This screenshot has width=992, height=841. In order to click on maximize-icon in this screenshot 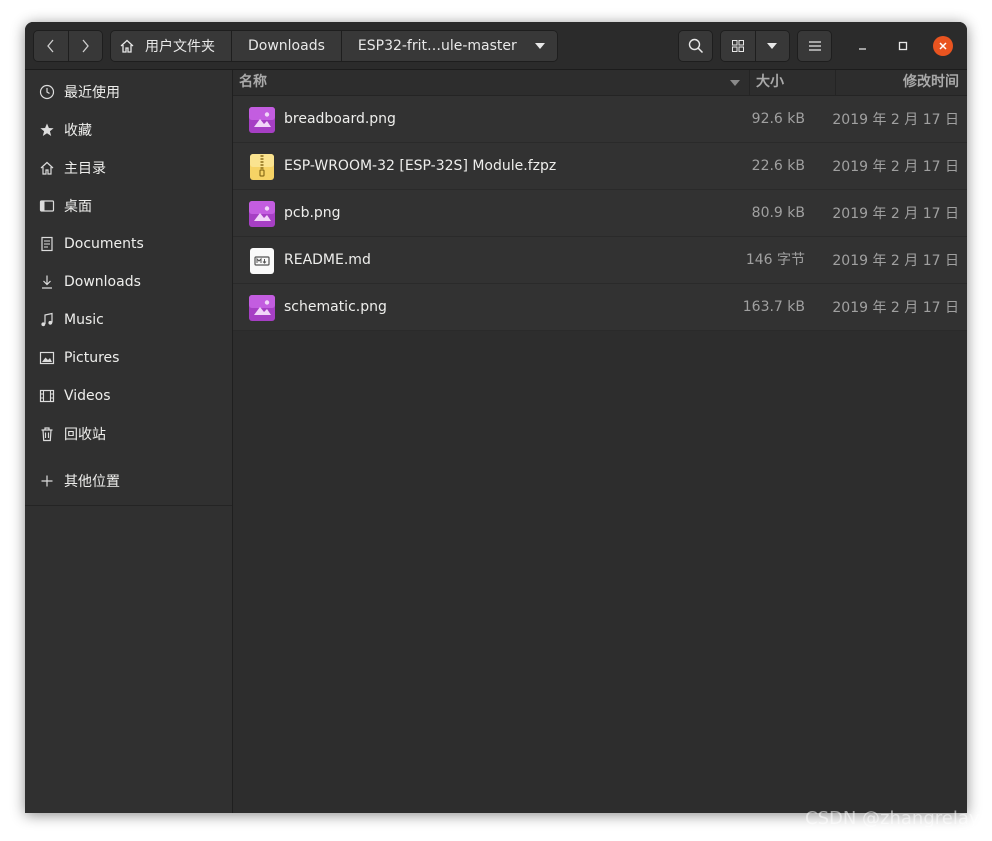, I will do `click(903, 46)`.